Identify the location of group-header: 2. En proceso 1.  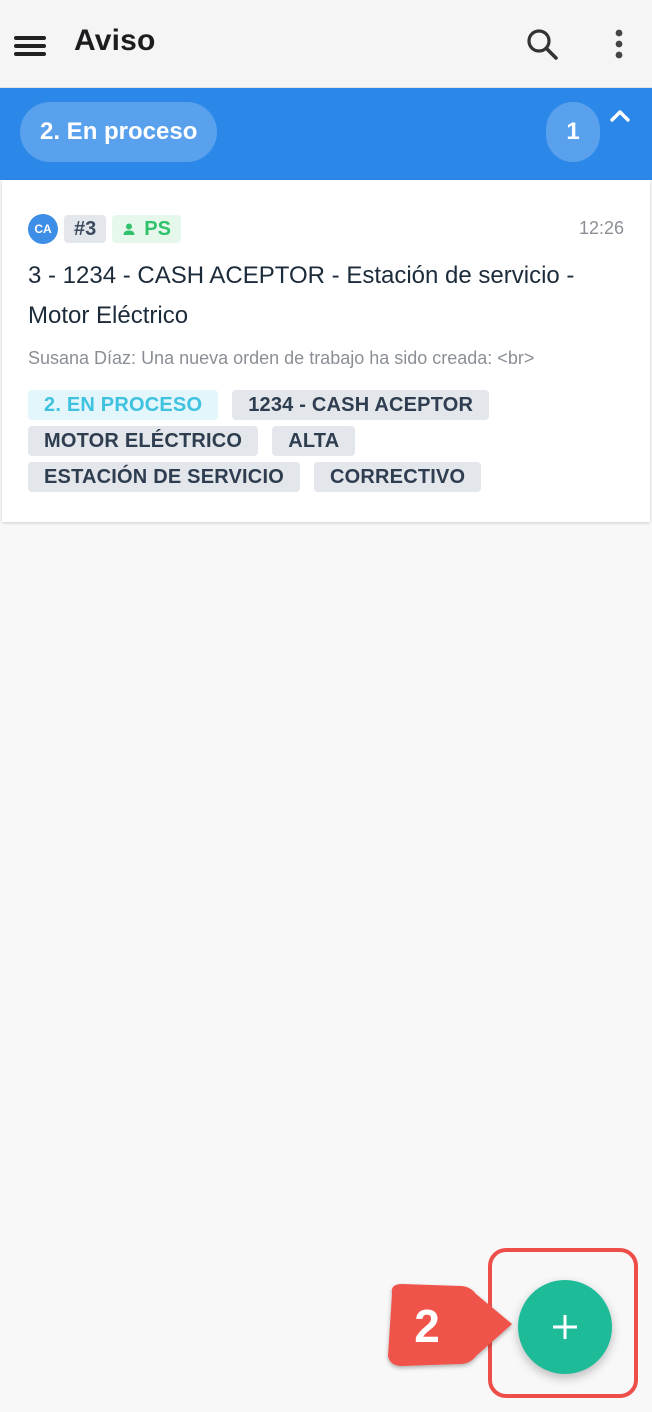
(326, 134).